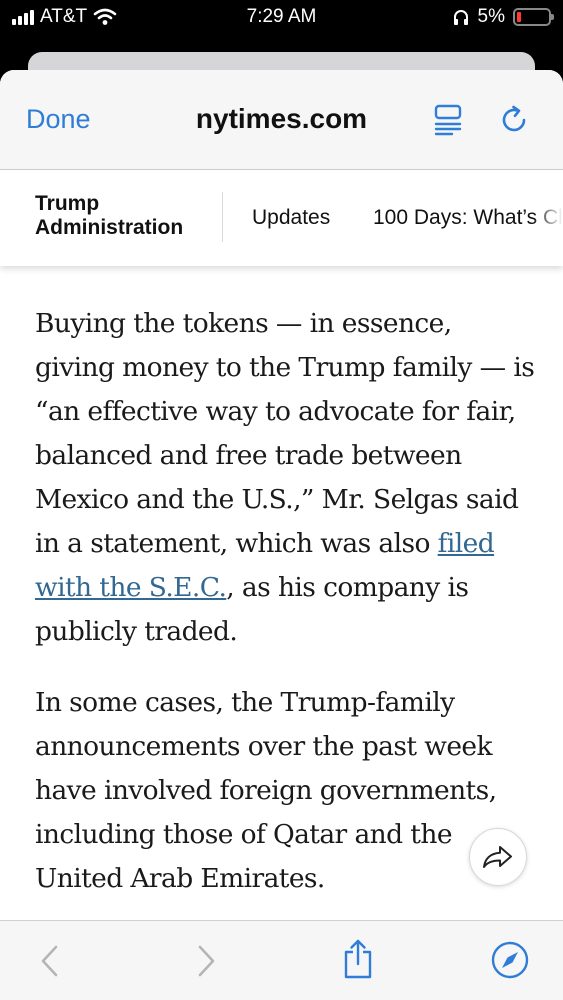 The image size is (563, 1000). What do you see at coordinates (109, 227) in the screenshot?
I see `section-title-line2: Administration` at bounding box center [109, 227].